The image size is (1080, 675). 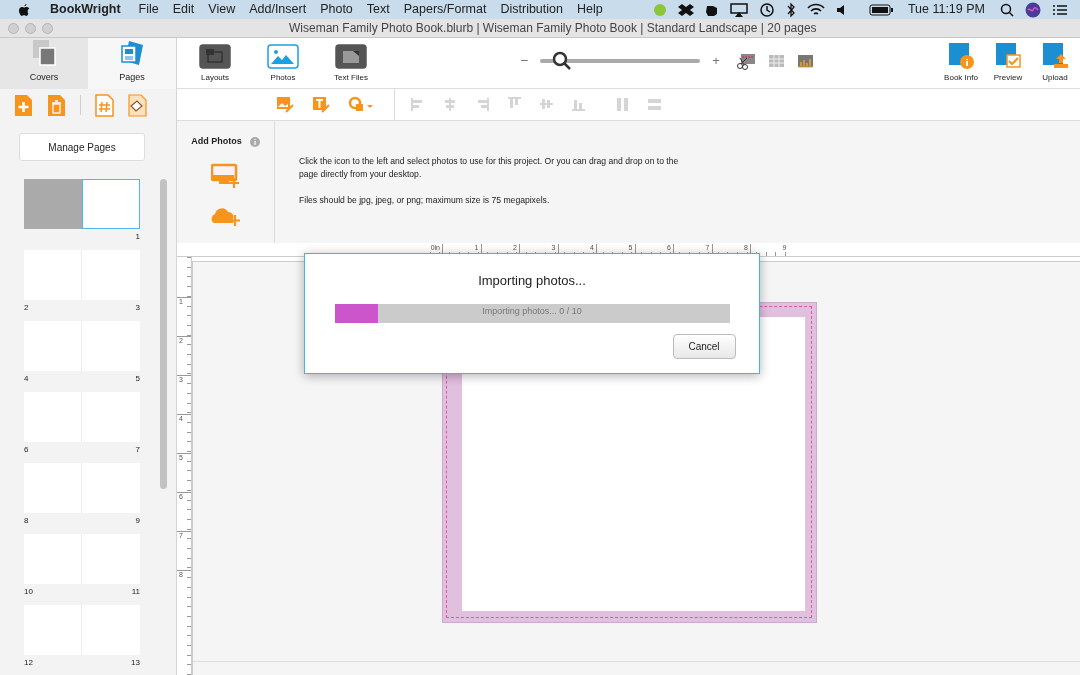 I want to click on menu-item: Text, so click(x=378, y=9).